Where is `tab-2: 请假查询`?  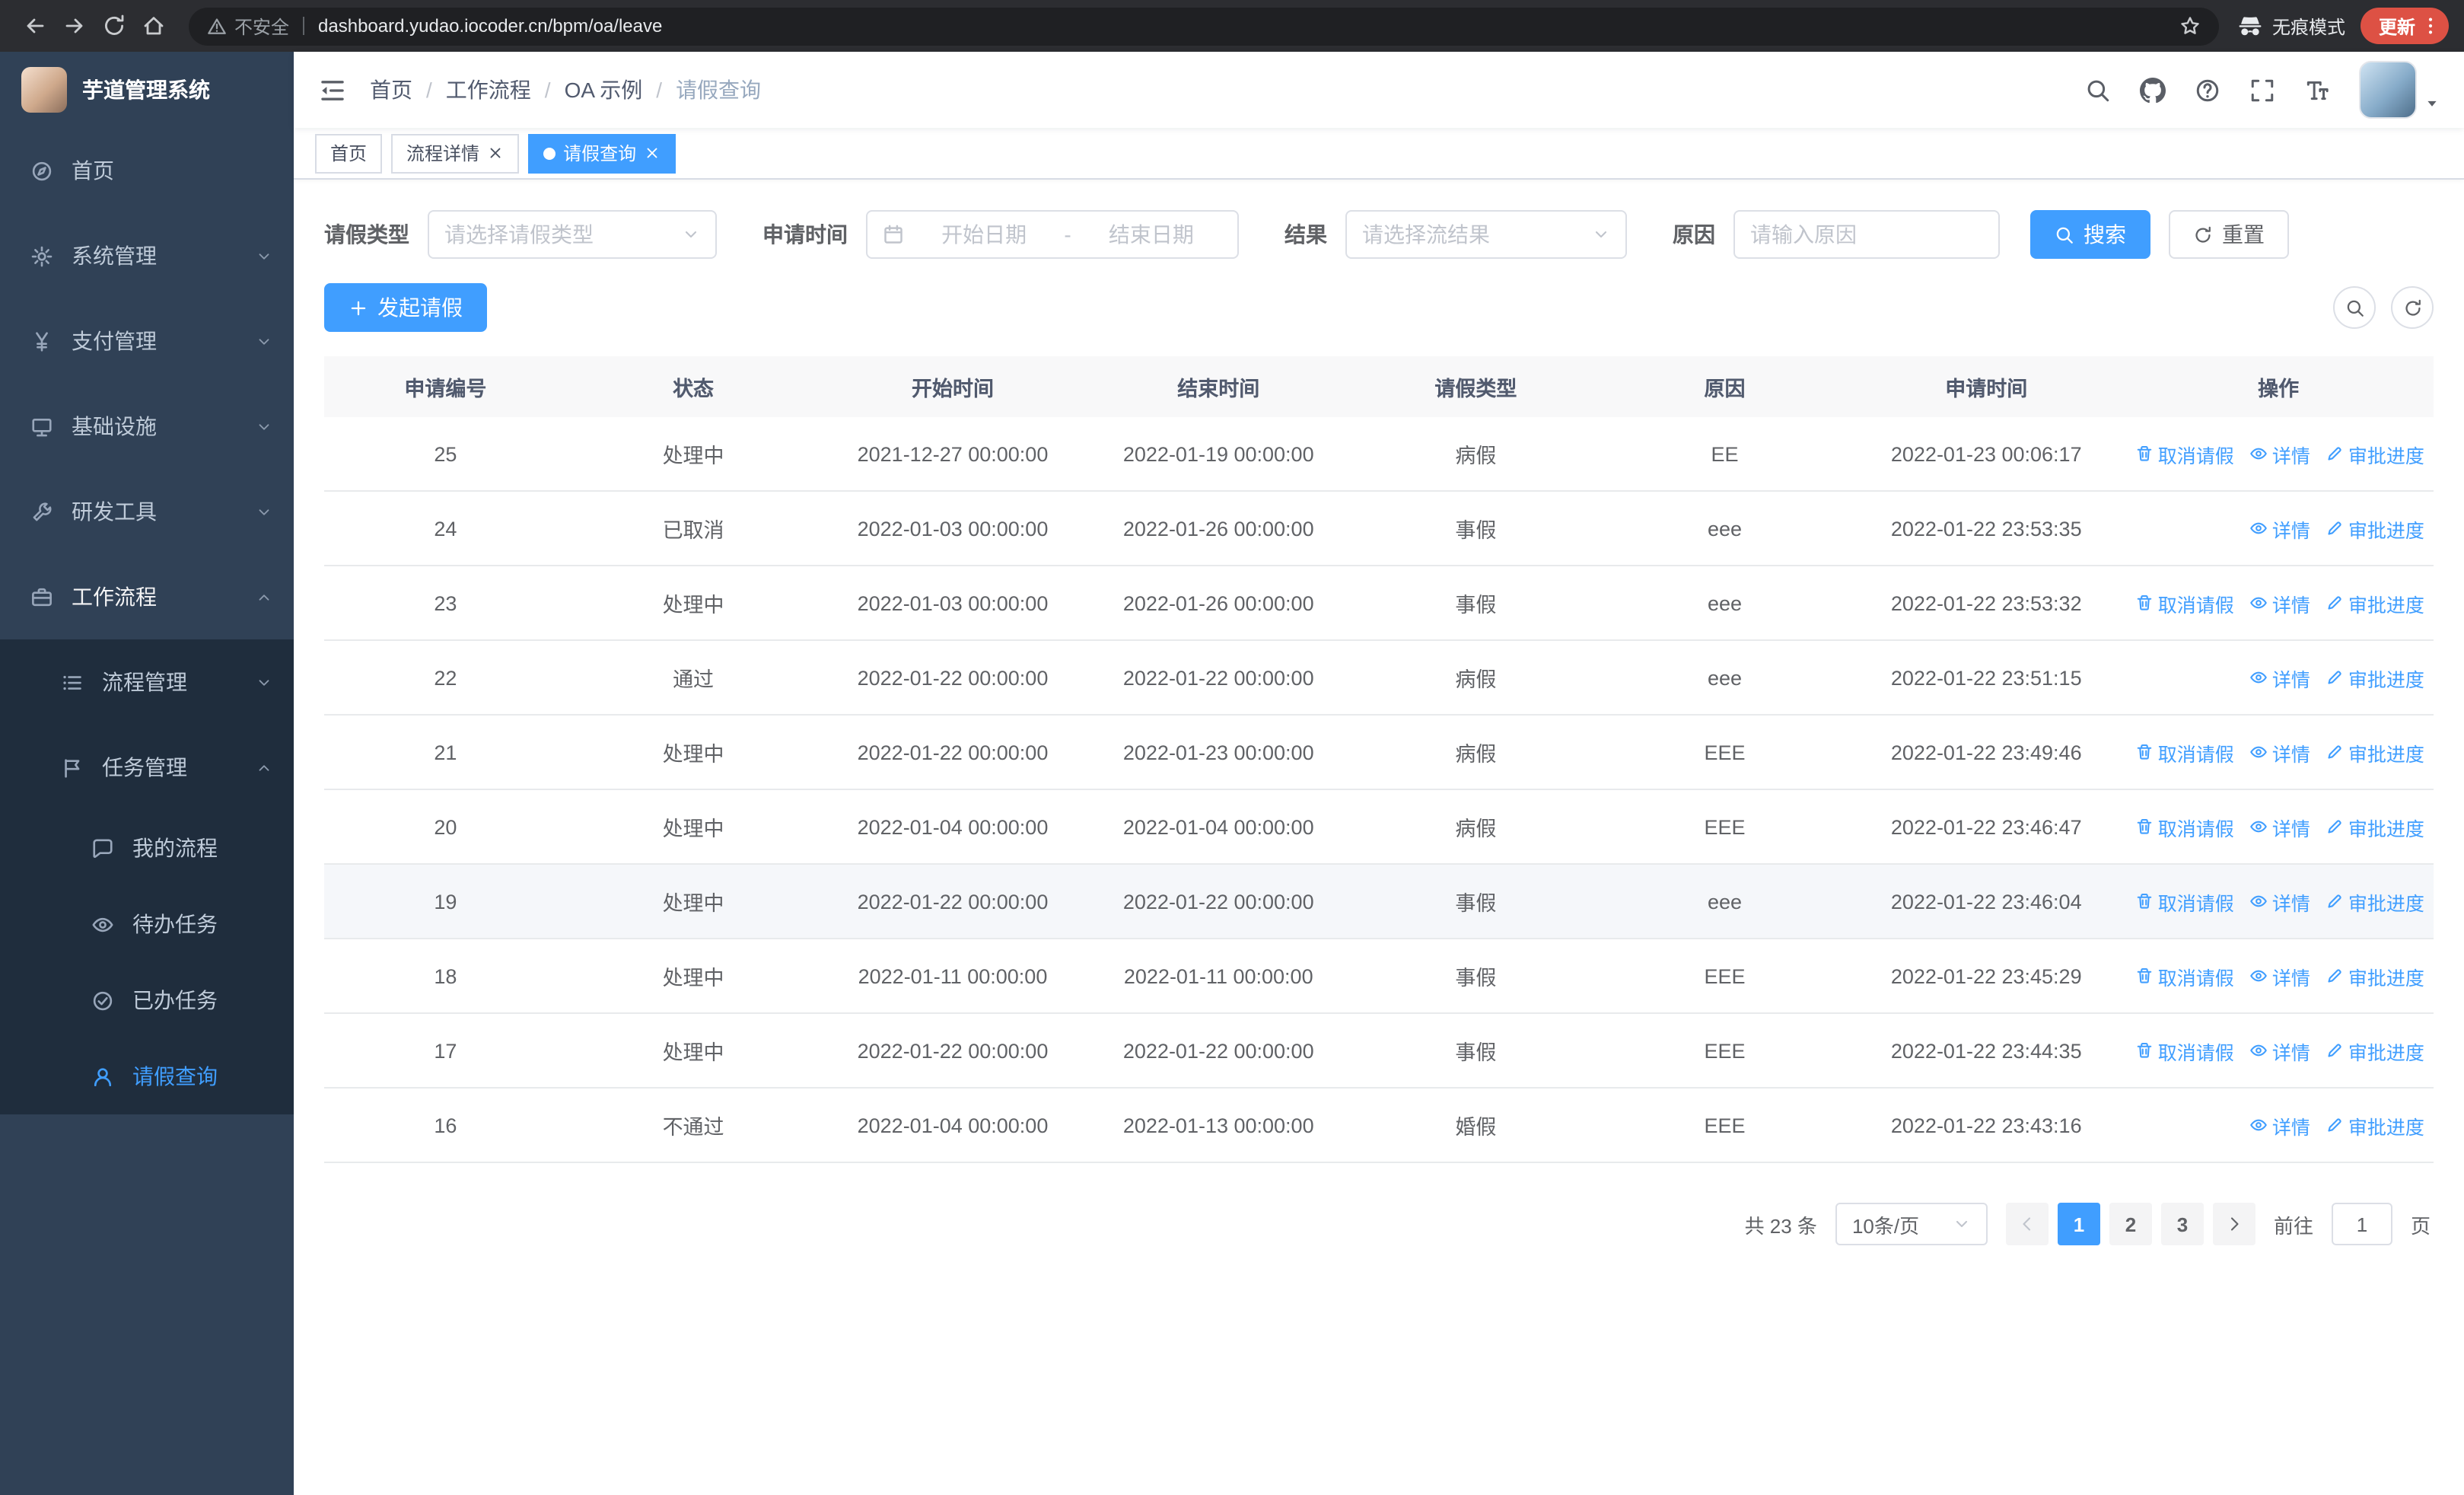
tab-2: 请假查询 is located at coordinates (602, 153).